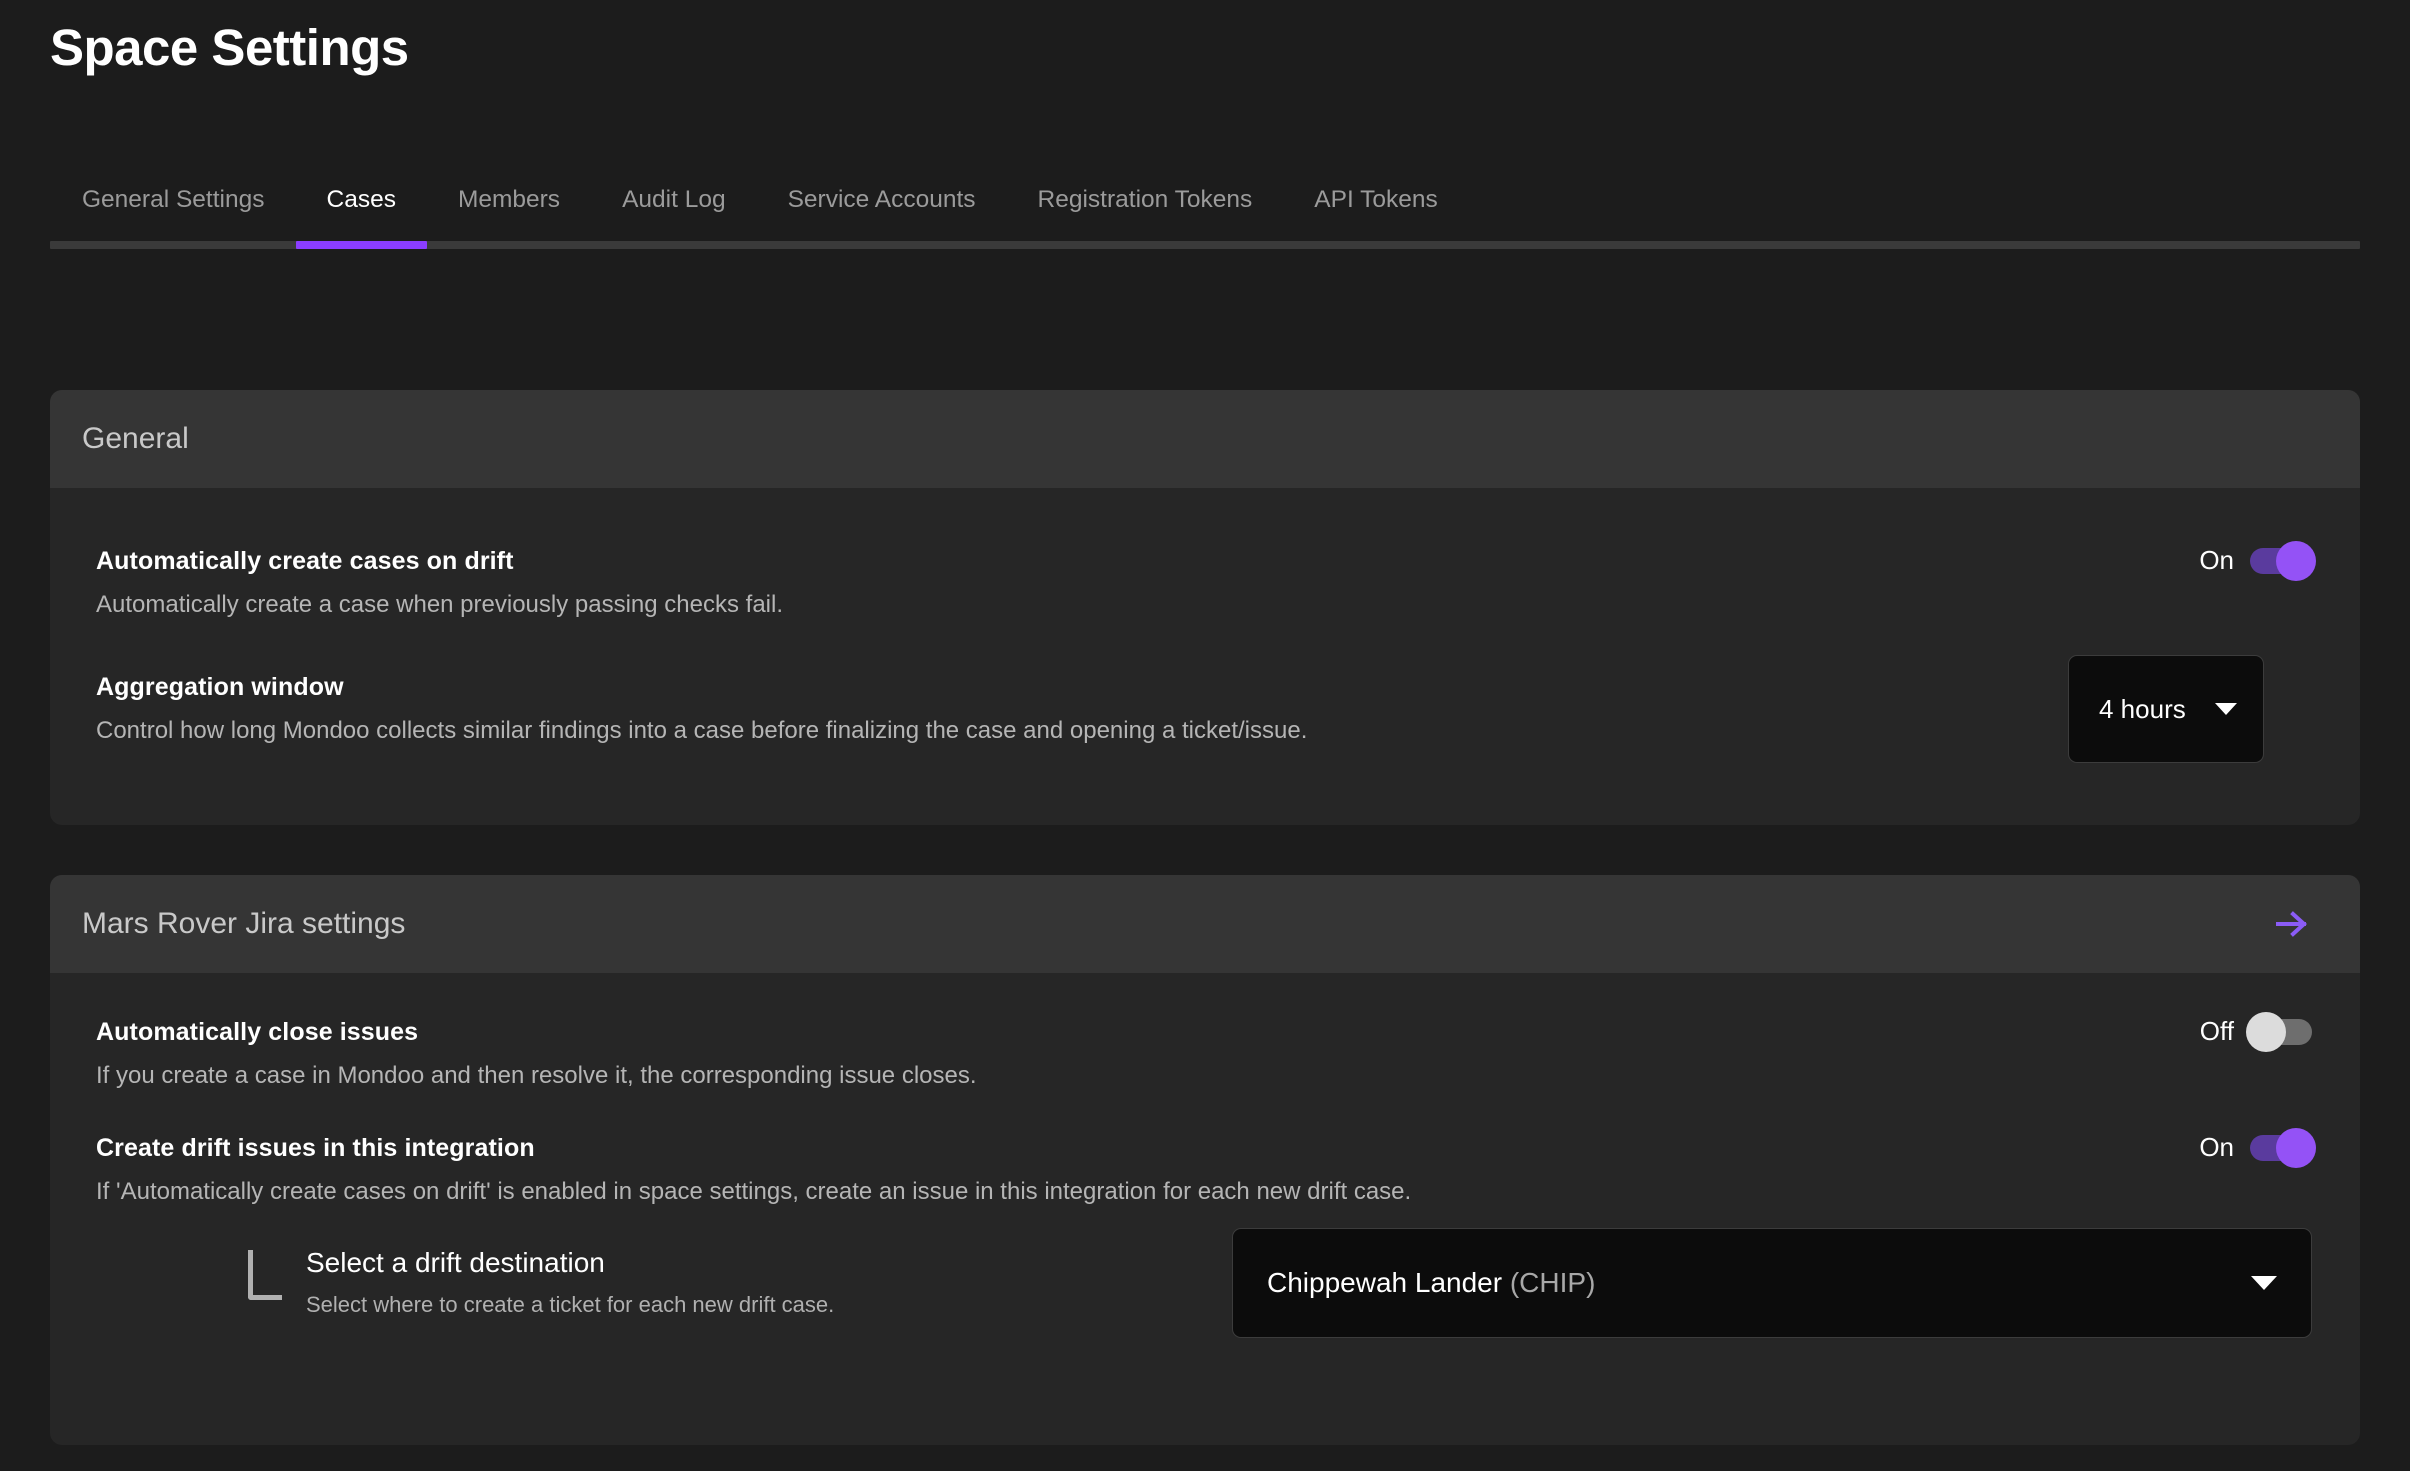 This screenshot has height=1471, width=2410. What do you see at coordinates (265, 1275) in the screenshot?
I see `tree-branch-icon` at bounding box center [265, 1275].